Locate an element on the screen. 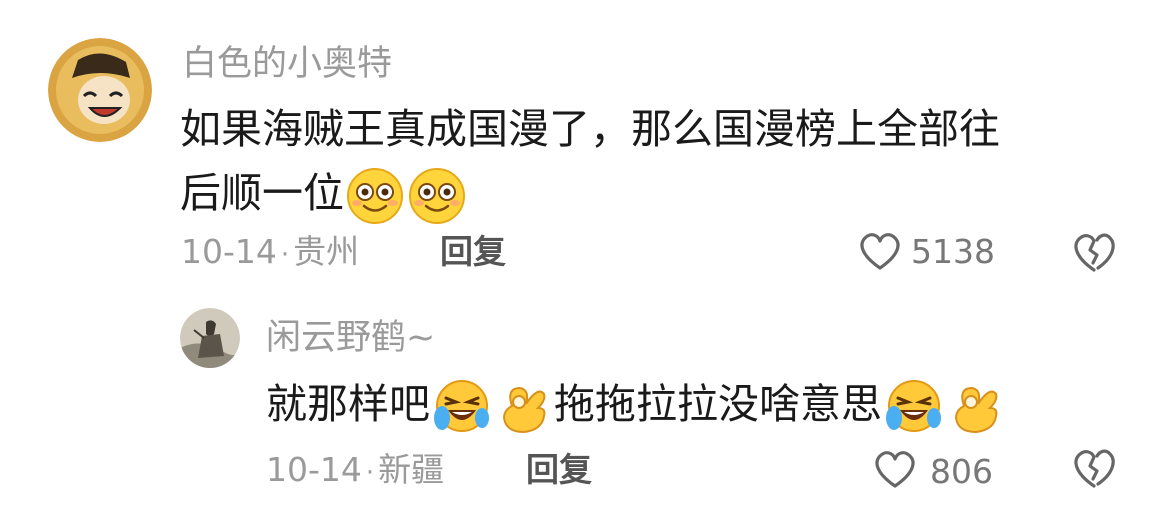 This screenshot has height=524, width=1170. avatar is located at coordinates (100, 90).